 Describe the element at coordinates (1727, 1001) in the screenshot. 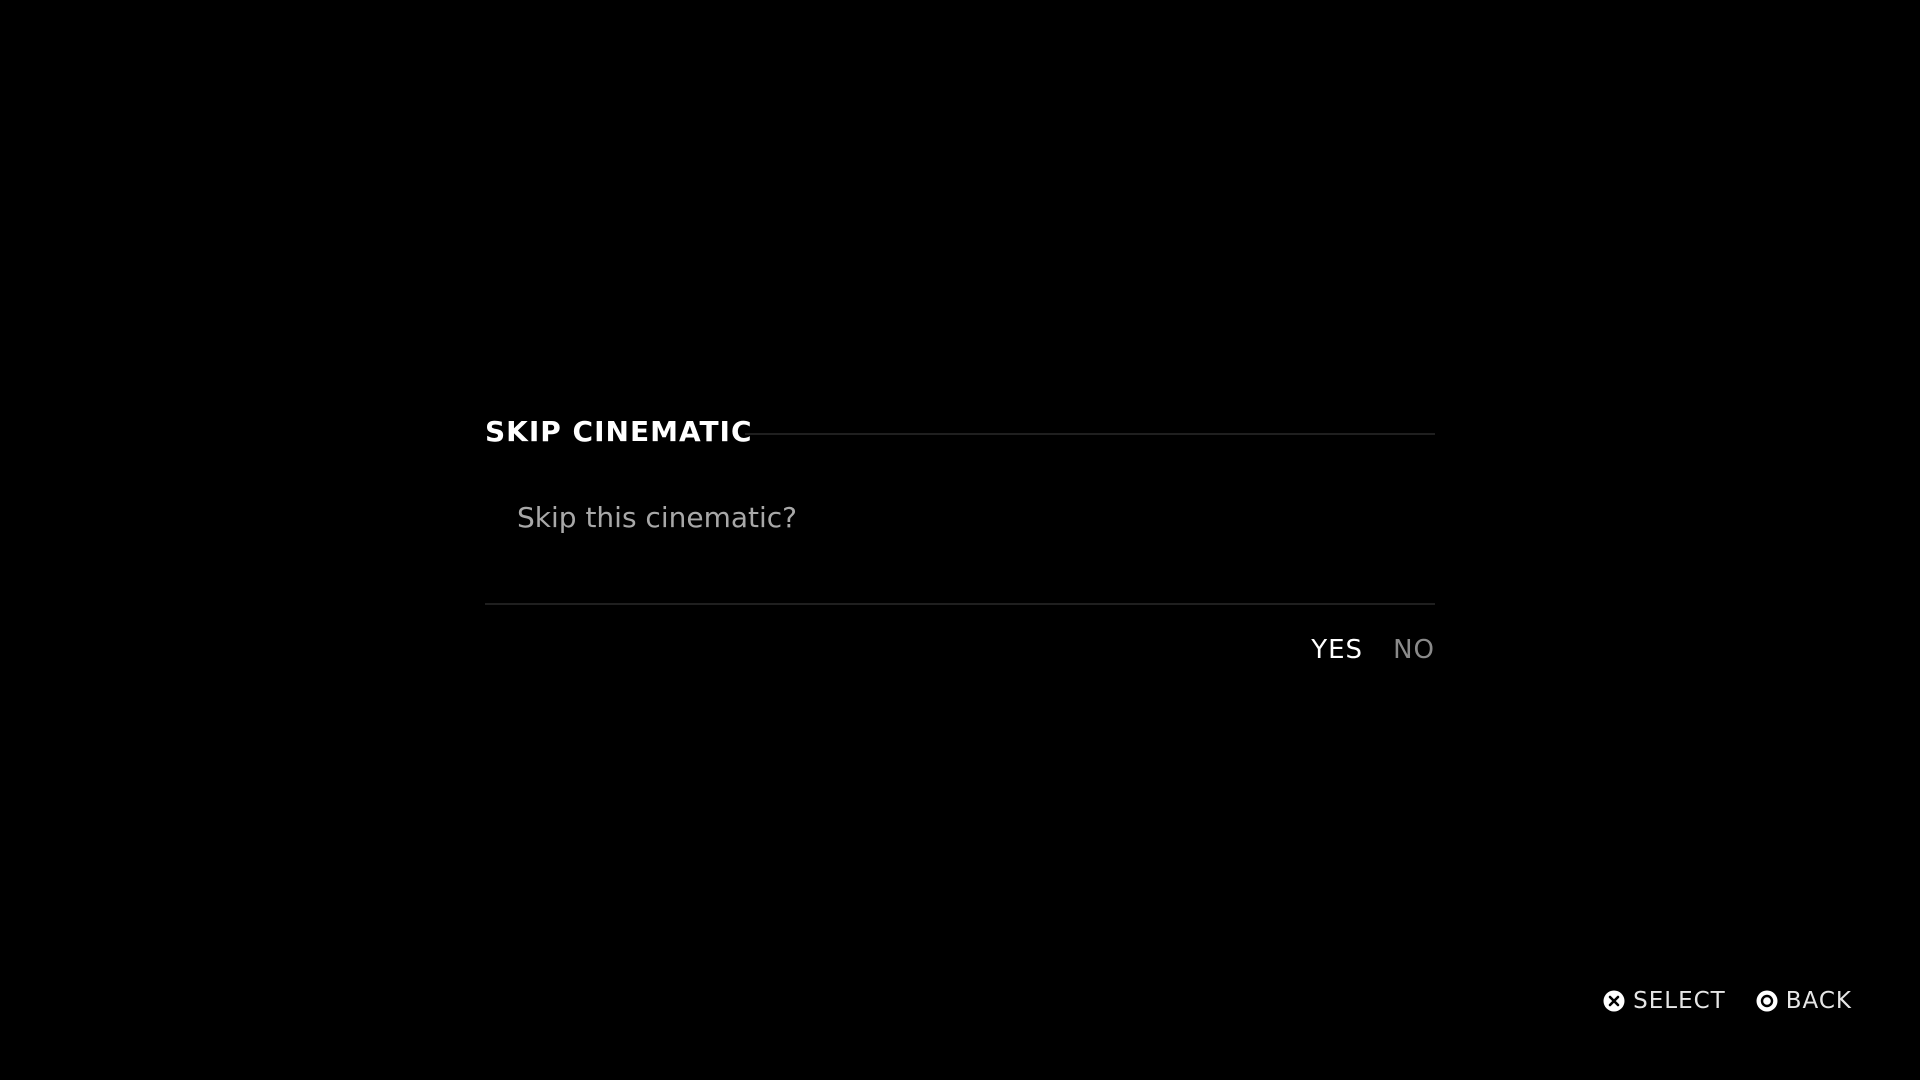

I see `button-prompts: SELECT BACK` at that location.